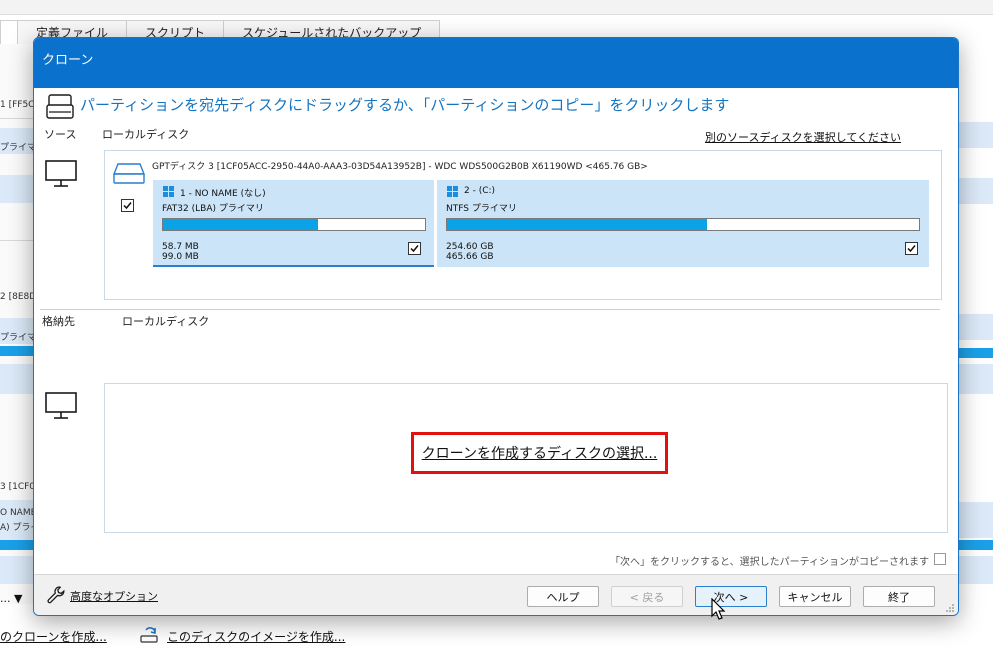 The image size is (993, 651). I want to click on partition-1-total: 99.0 MB, so click(180, 257).